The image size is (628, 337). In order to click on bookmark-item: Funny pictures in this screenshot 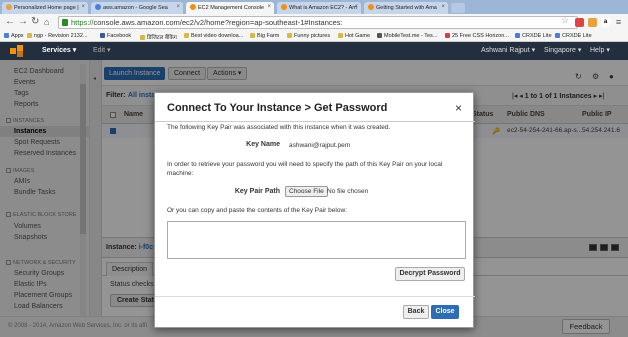, I will do `click(308, 36)`.